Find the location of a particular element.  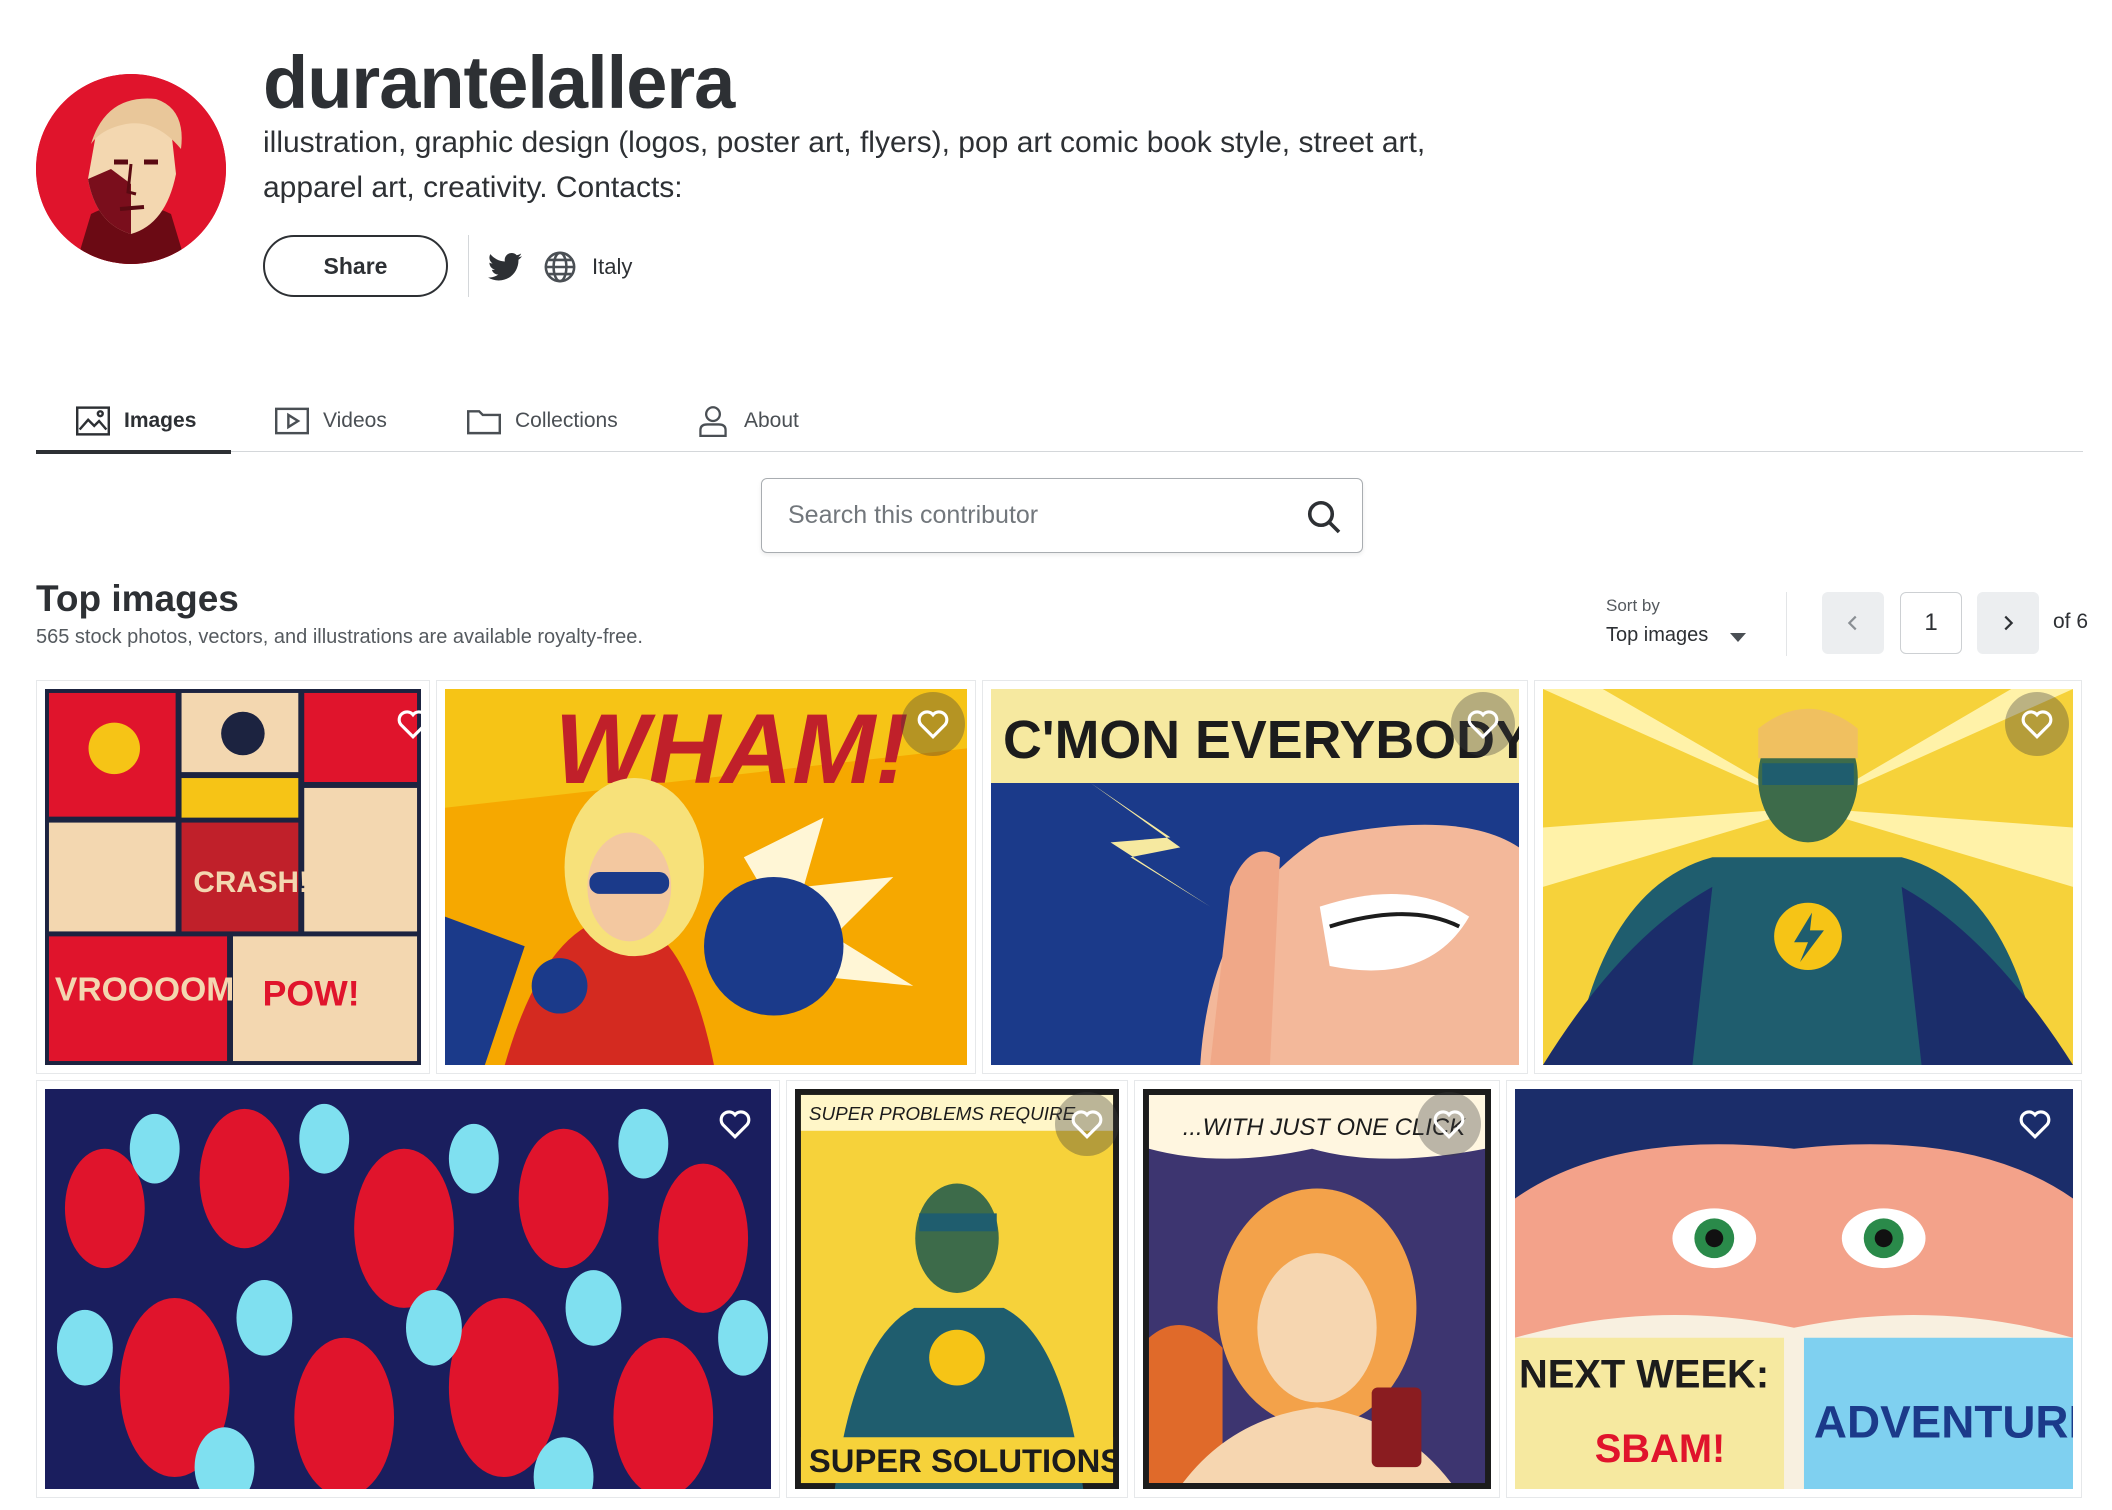

folder-icon is located at coordinates (484, 422).